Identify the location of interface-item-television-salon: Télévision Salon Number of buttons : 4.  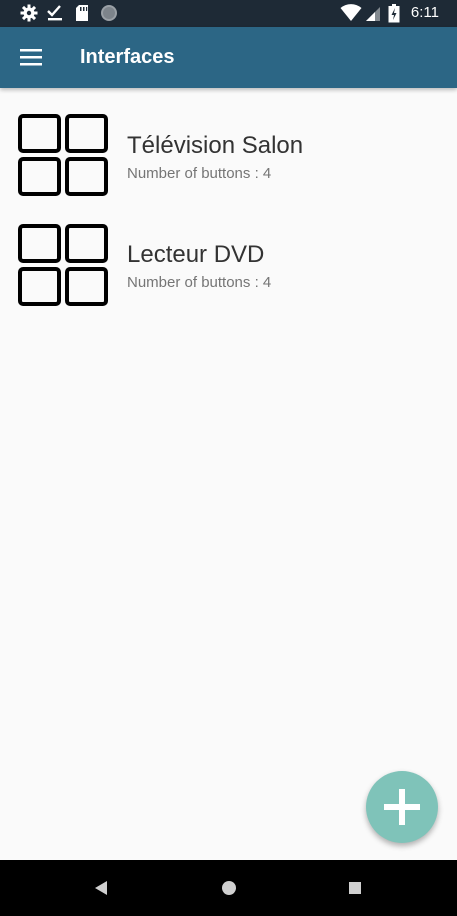
(228, 156).